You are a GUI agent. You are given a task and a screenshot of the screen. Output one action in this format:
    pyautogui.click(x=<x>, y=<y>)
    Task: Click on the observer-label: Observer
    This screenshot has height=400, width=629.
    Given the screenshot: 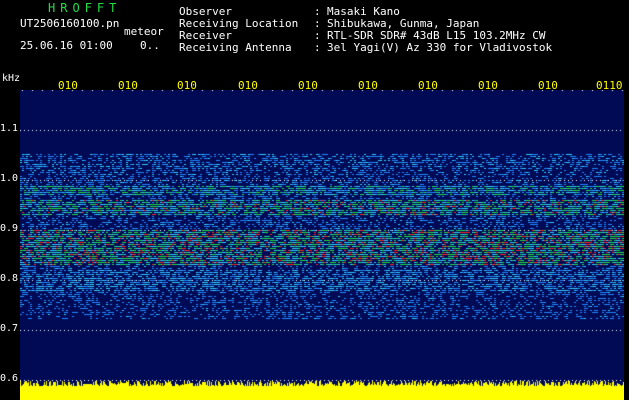 What is the action you would take?
    pyautogui.click(x=205, y=11)
    